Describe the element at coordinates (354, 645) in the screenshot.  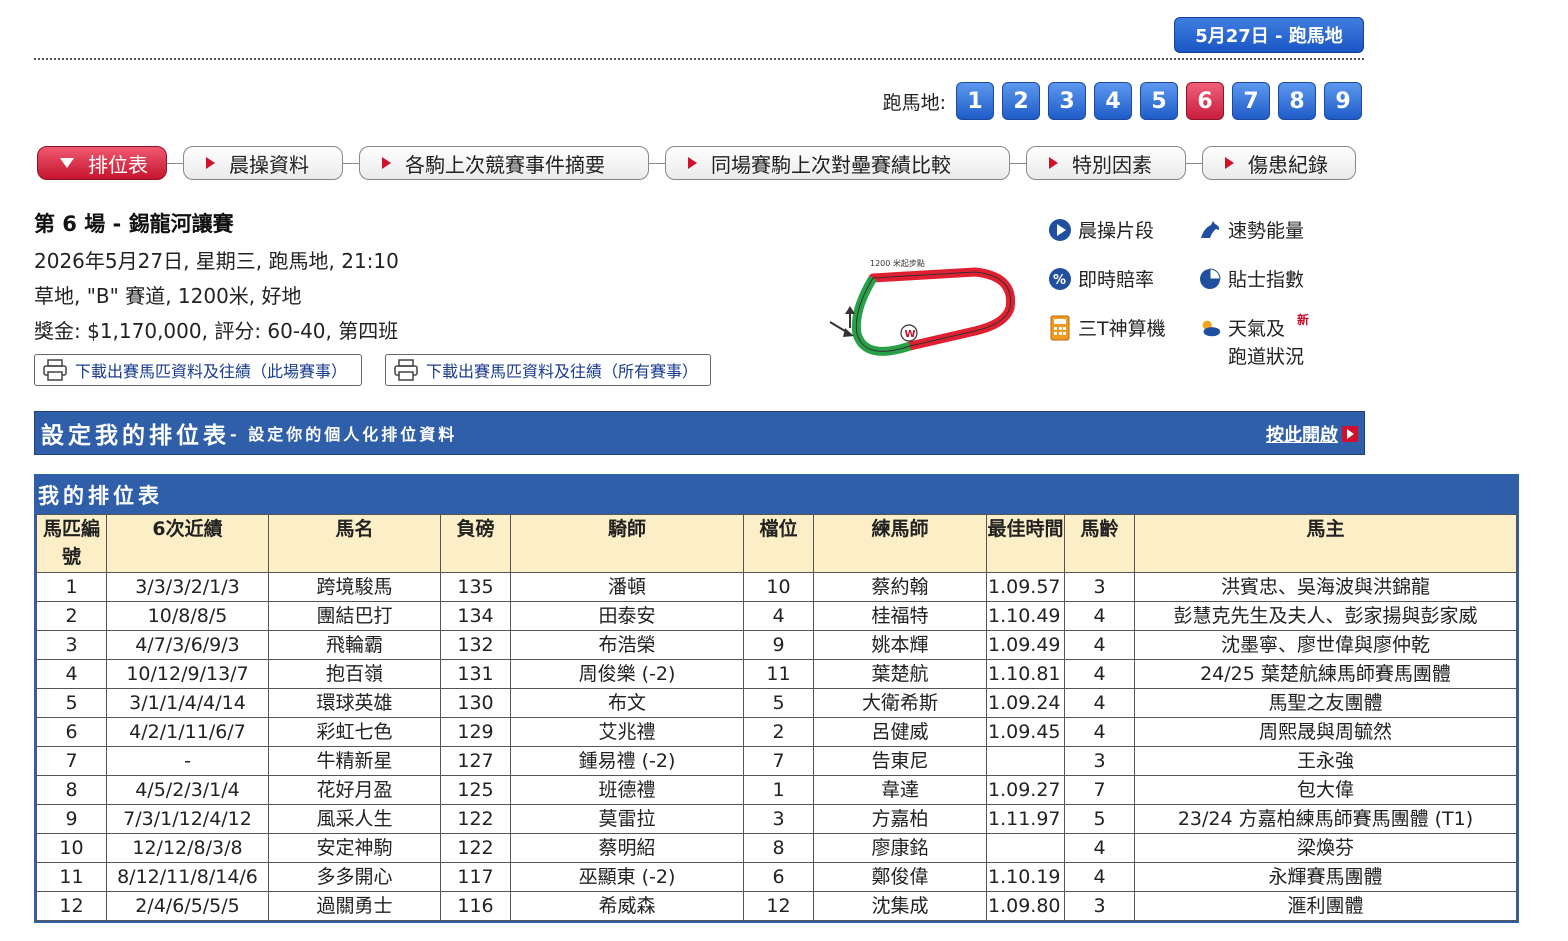
I see `table-cell: 飛輪霸` at that location.